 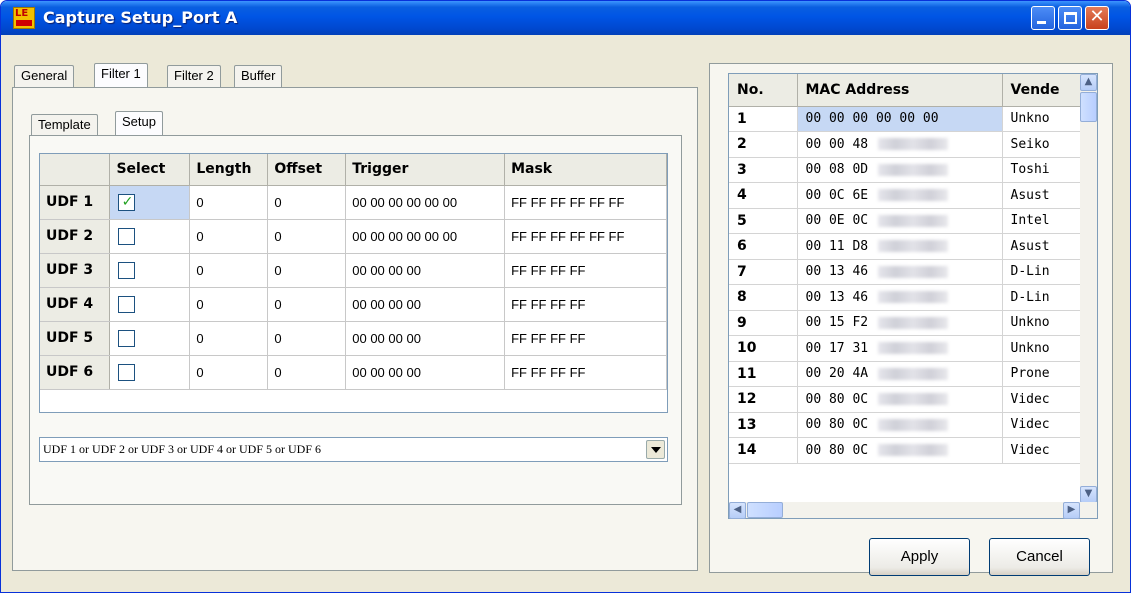 What do you see at coordinates (194, 76) in the screenshot?
I see `tab-filter-2: Filter 2` at bounding box center [194, 76].